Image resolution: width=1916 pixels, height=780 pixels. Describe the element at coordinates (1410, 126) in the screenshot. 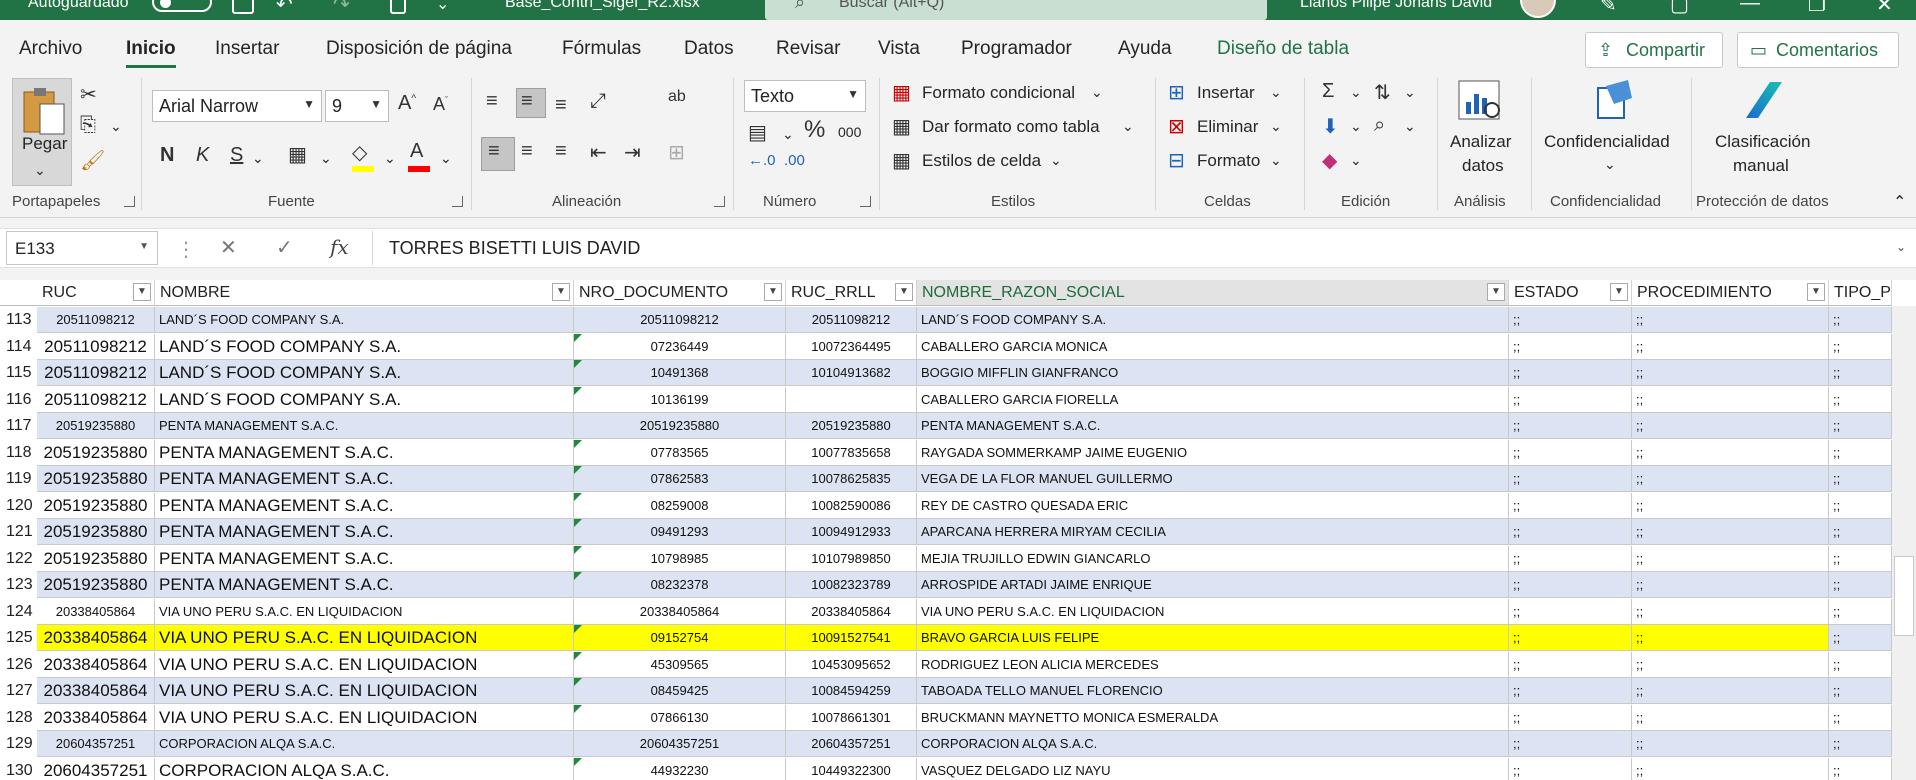

I see `find-dropdown-icon: ⌄` at that location.